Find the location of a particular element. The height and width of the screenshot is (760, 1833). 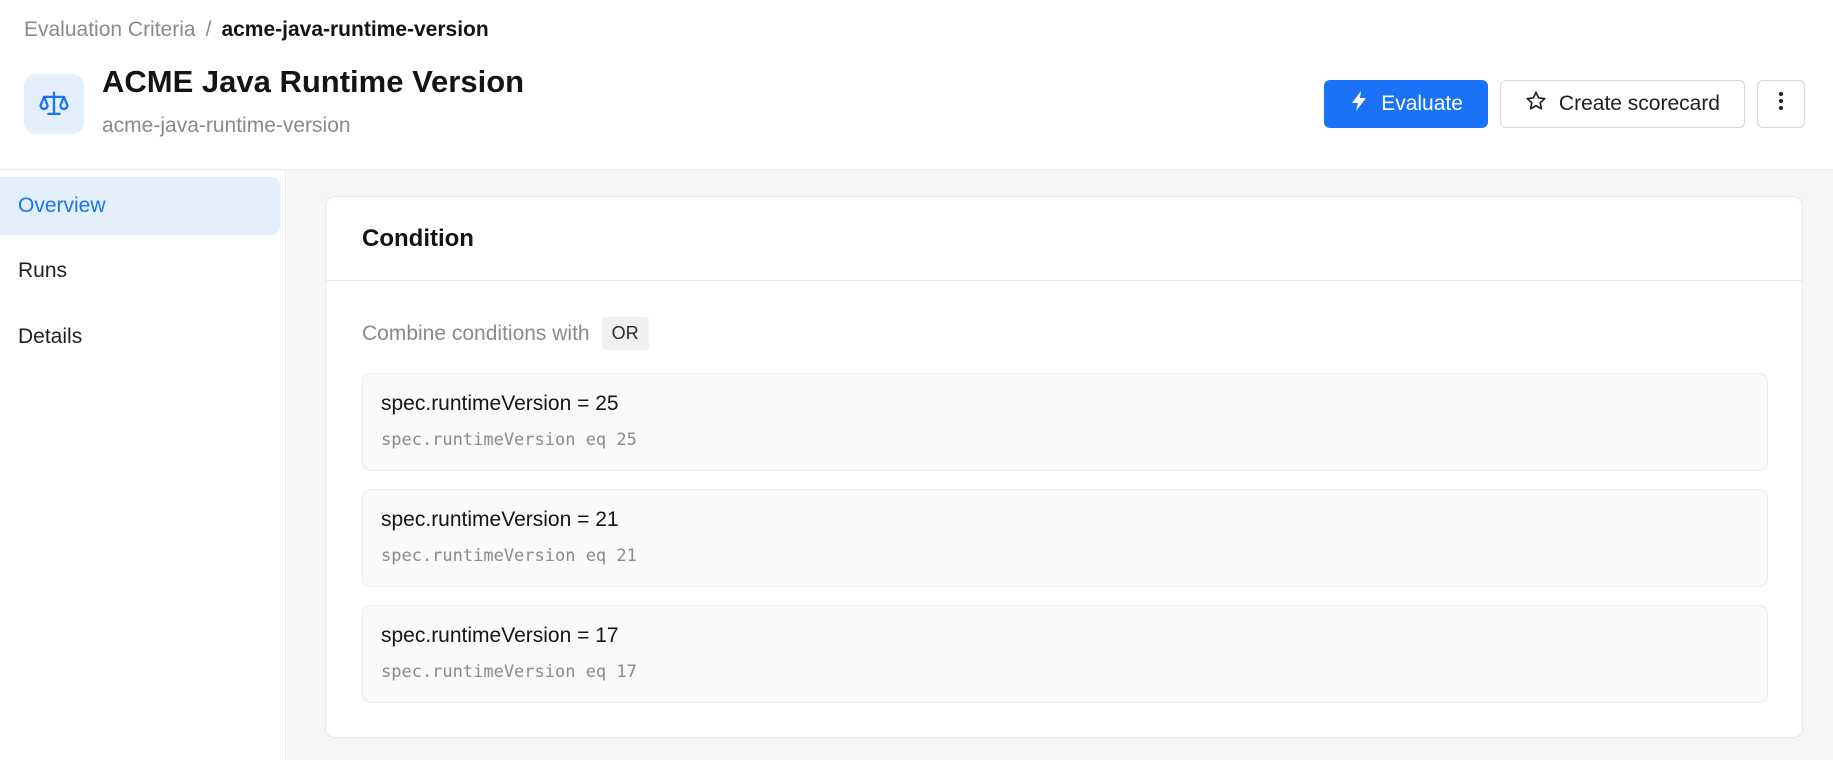

sidebar-item-label: Runs is located at coordinates (43, 270).